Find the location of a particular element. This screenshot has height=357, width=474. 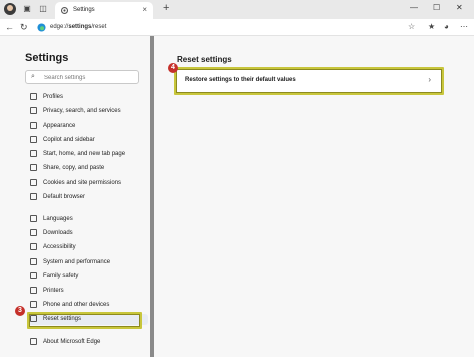

workspaces-icon: ▣ is located at coordinates (27, 9).